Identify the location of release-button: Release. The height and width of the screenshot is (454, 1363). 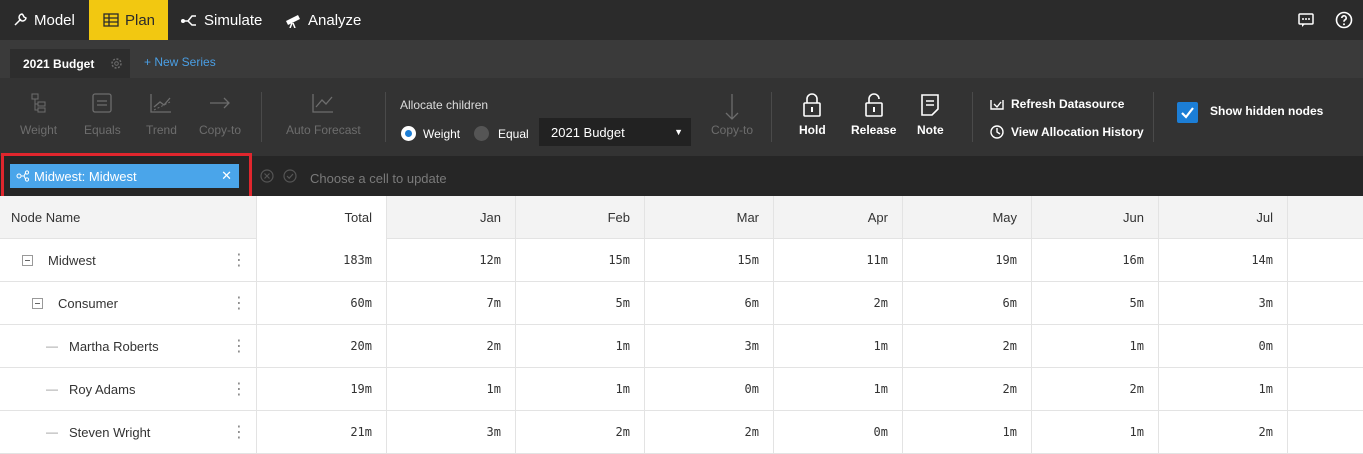
(873, 114).